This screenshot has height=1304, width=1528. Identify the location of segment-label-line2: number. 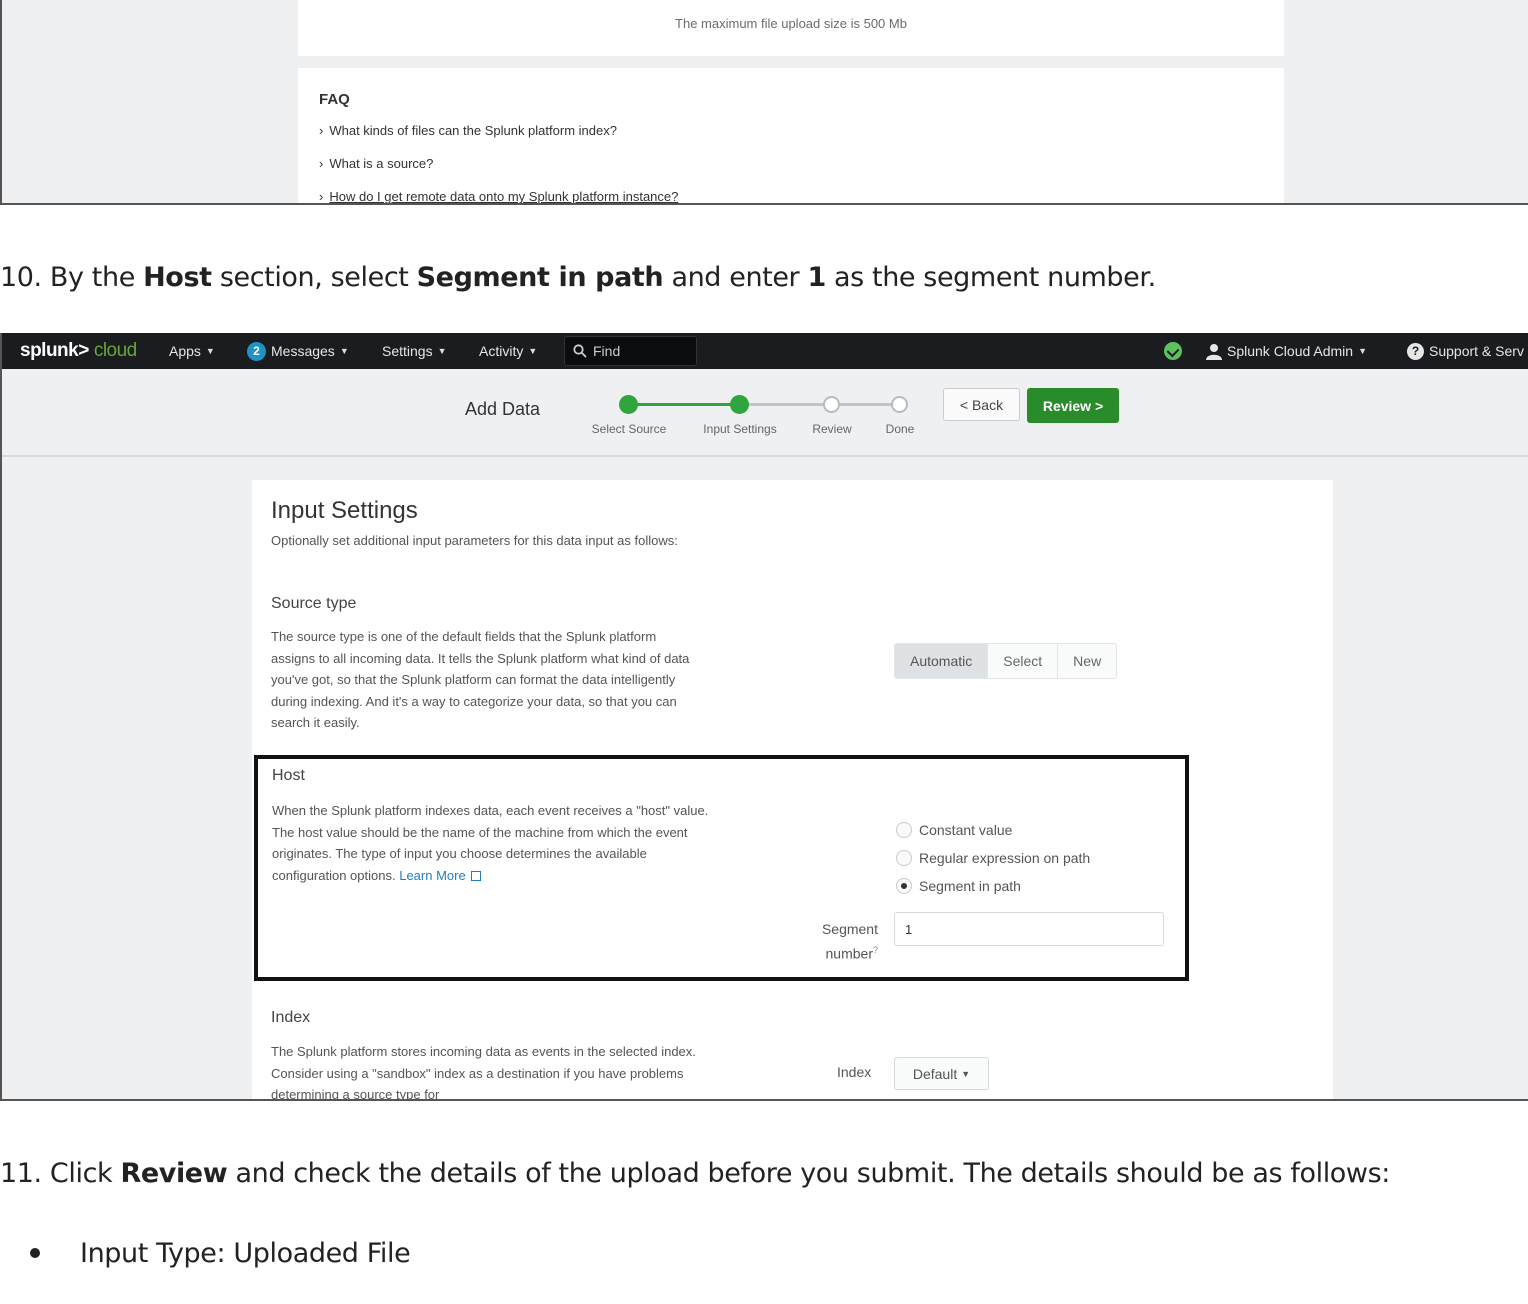
(849, 953).